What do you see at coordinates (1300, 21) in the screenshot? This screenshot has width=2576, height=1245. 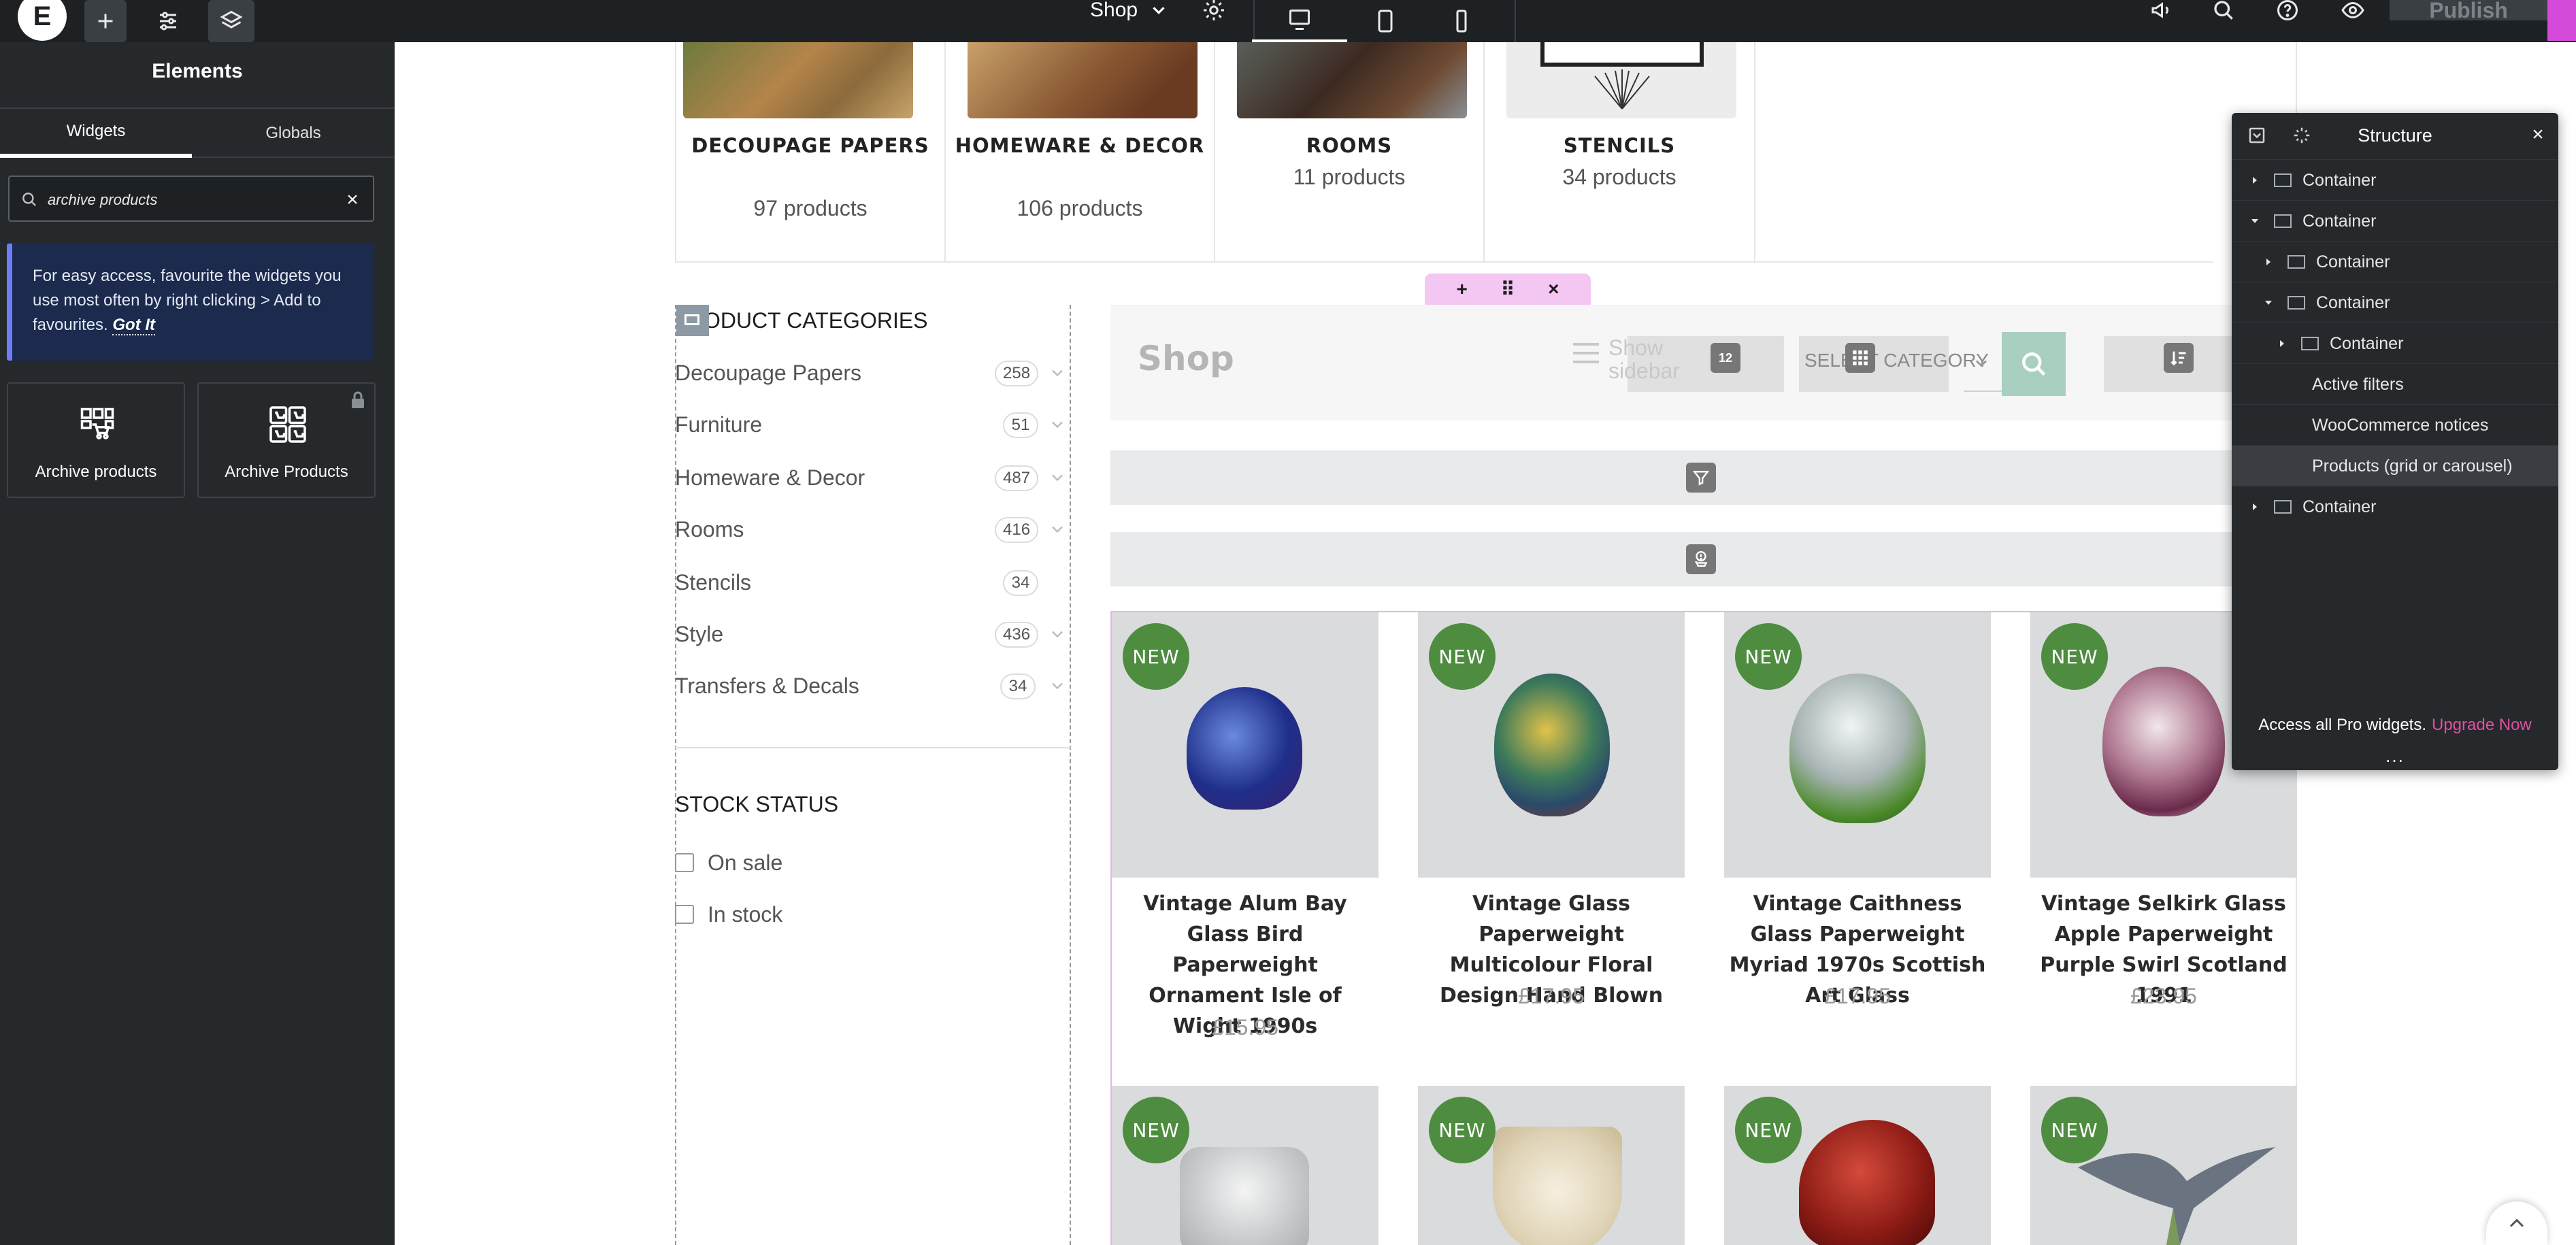 I see `device-desktop-button` at bounding box center [1300, 21].